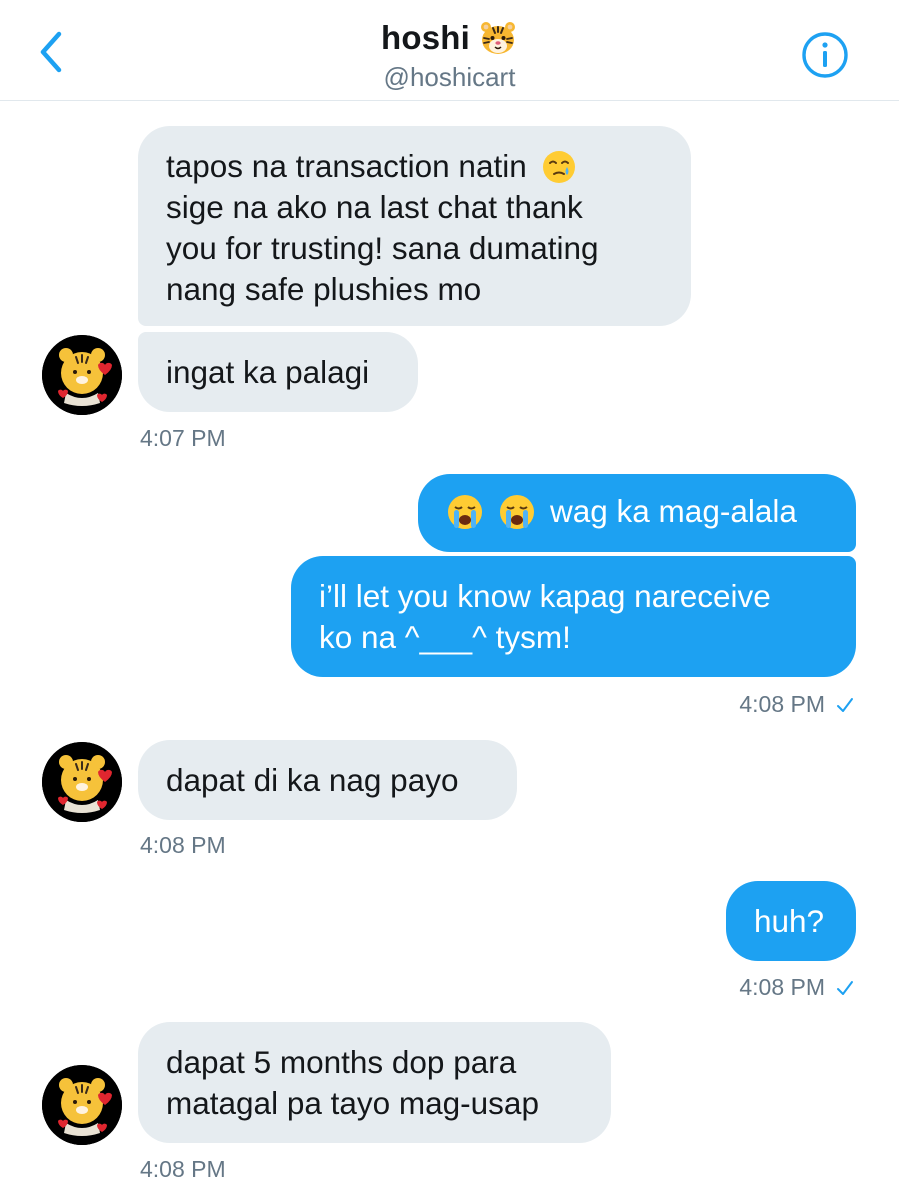 The width and height of the screenshot is (899, 1200). Describe the element at coordinates (312, 780) in the screenshot. I see `message-text: dapat di ka nag payo` at that location.